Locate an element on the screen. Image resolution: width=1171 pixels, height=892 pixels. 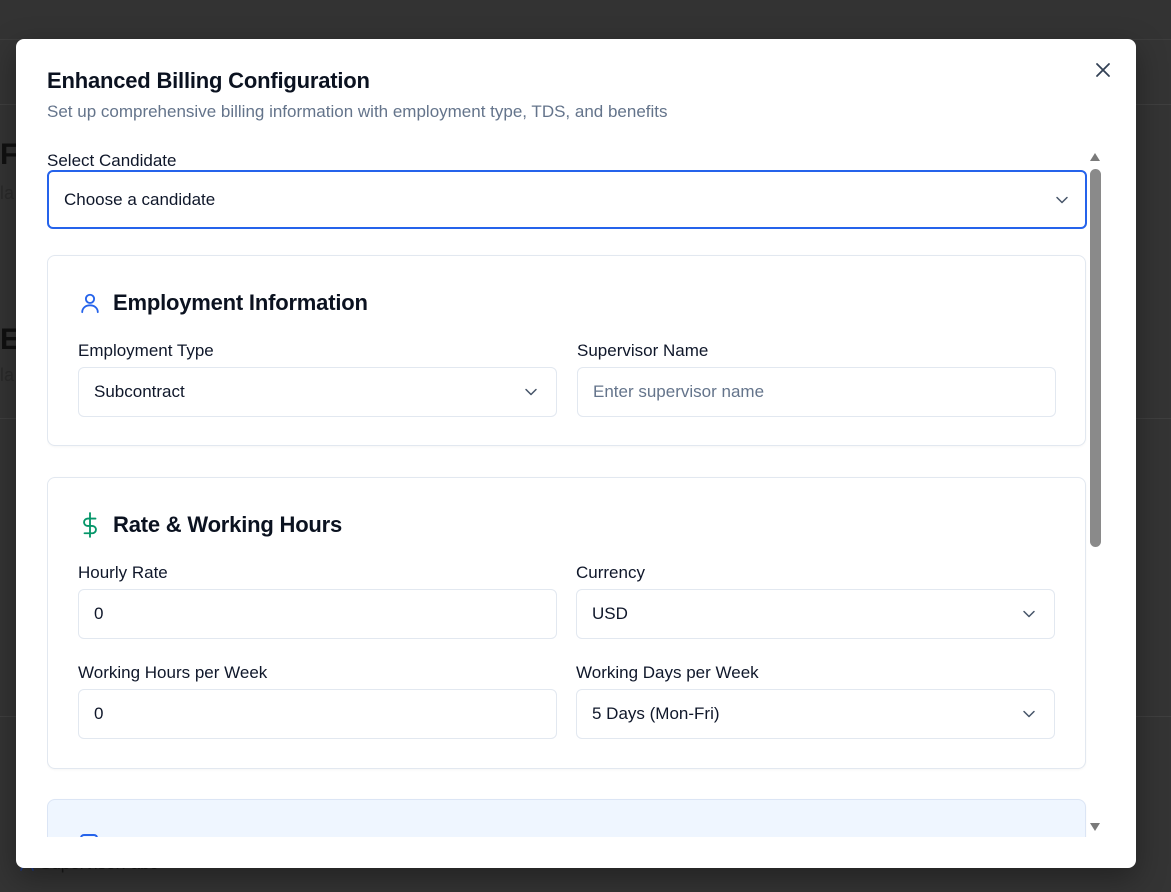
user-icon is located at coordinates (90, 303).